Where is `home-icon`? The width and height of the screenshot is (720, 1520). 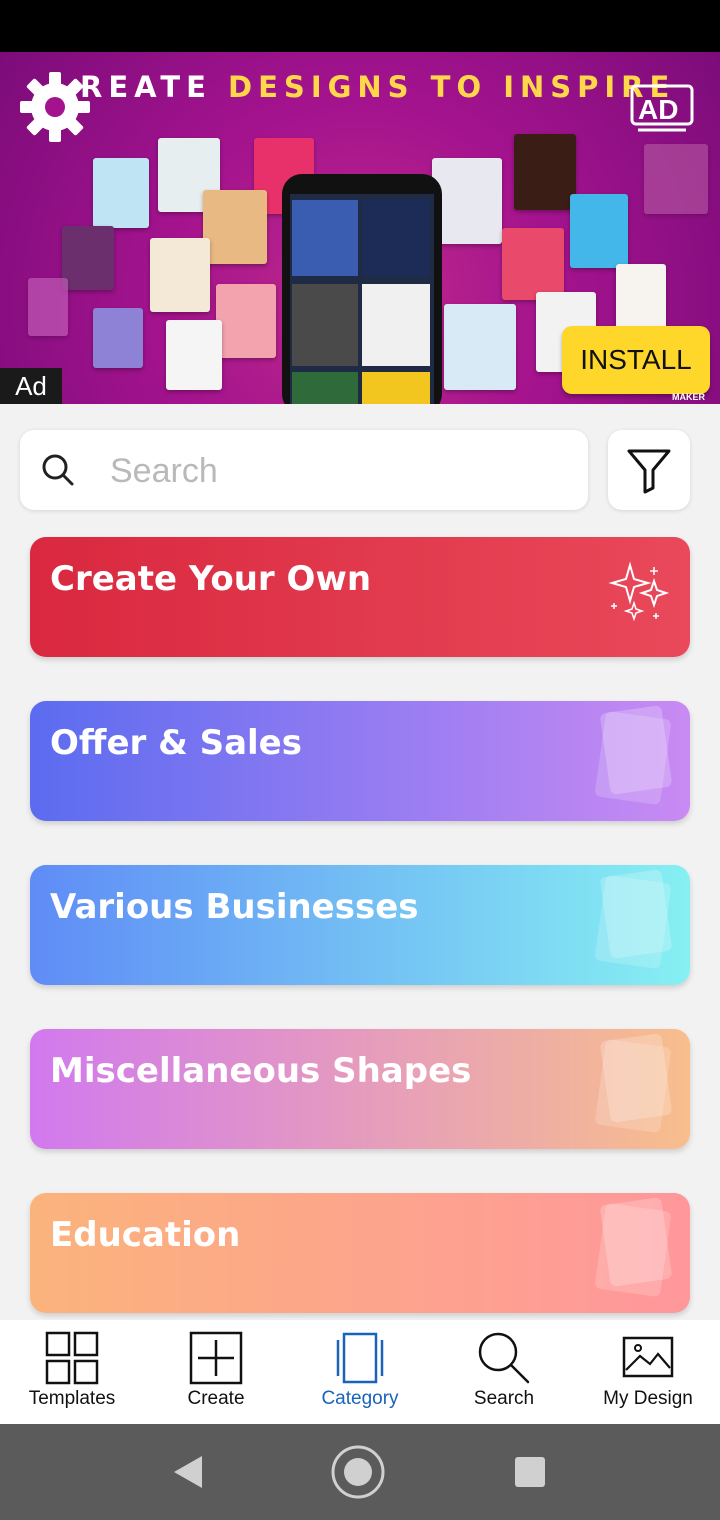
home-icon is located at coordinates (358, 1472).